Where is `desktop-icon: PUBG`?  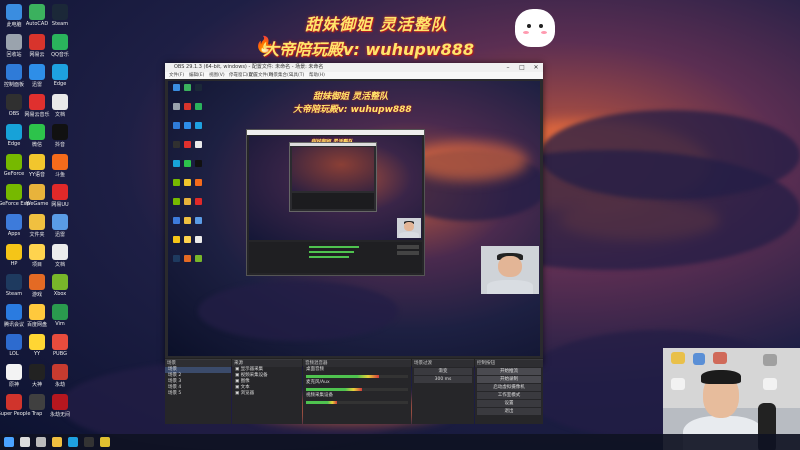
desktop-icon: PUBG is located at coordinates (60, 345).